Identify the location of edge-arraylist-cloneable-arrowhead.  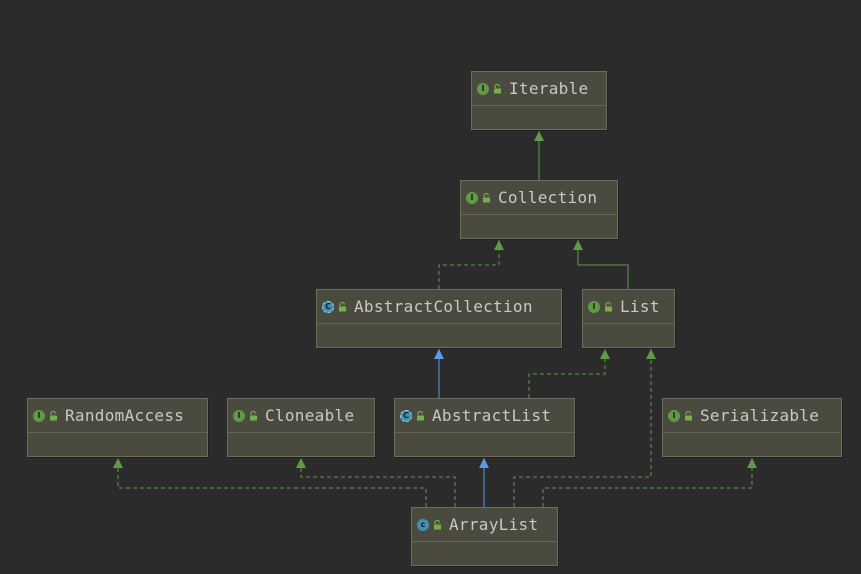
(301, 463).